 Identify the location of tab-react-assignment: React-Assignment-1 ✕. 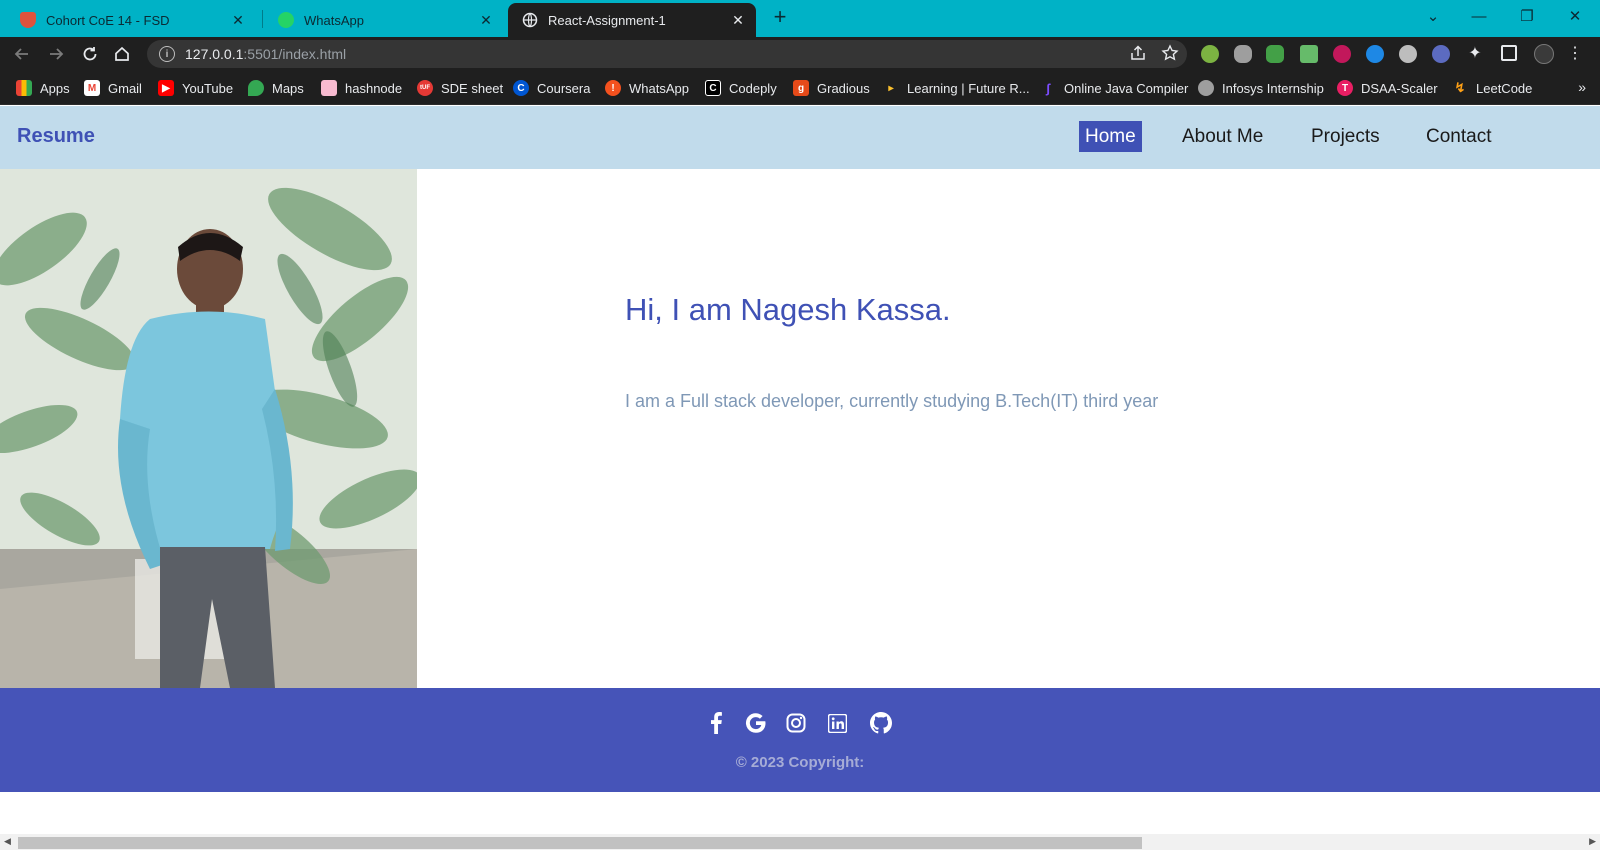
(632, 20).